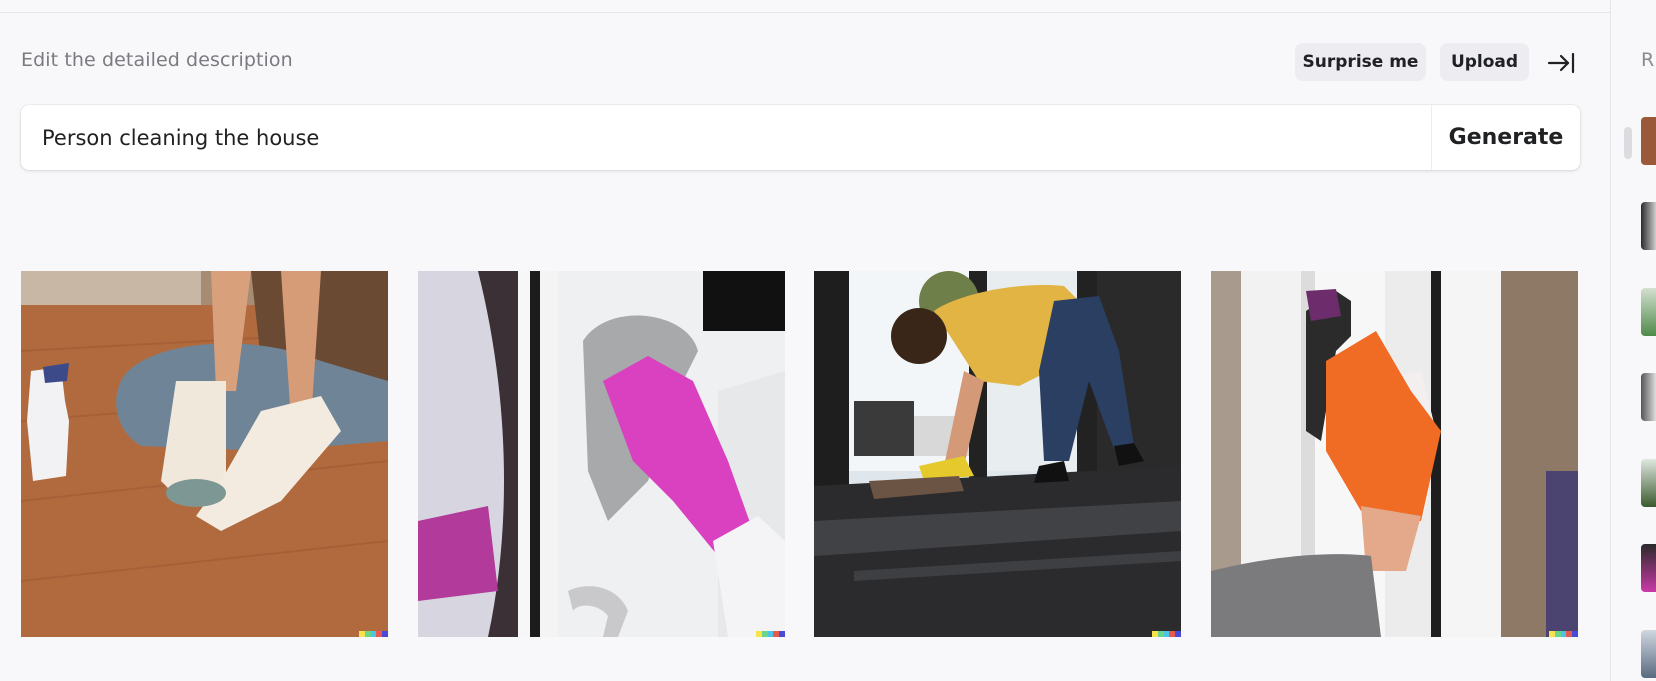  I want to click on upload-button: Upload, so click(1484, 62).